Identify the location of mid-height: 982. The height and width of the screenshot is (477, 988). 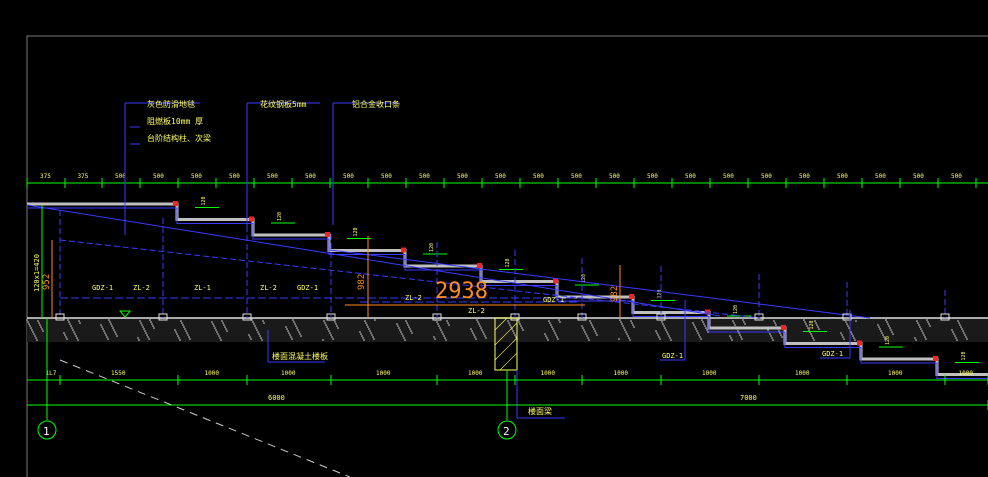
(362, 282).